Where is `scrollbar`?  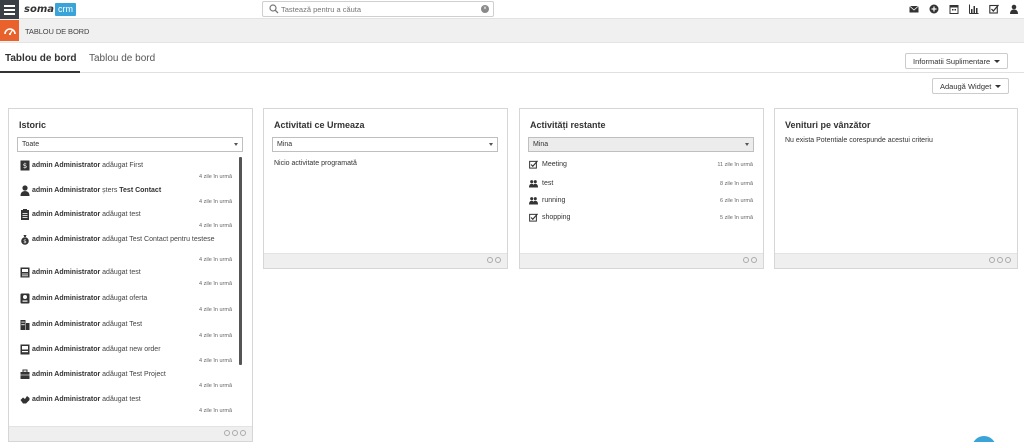 scrollbar is located at coordinates (240, 261).